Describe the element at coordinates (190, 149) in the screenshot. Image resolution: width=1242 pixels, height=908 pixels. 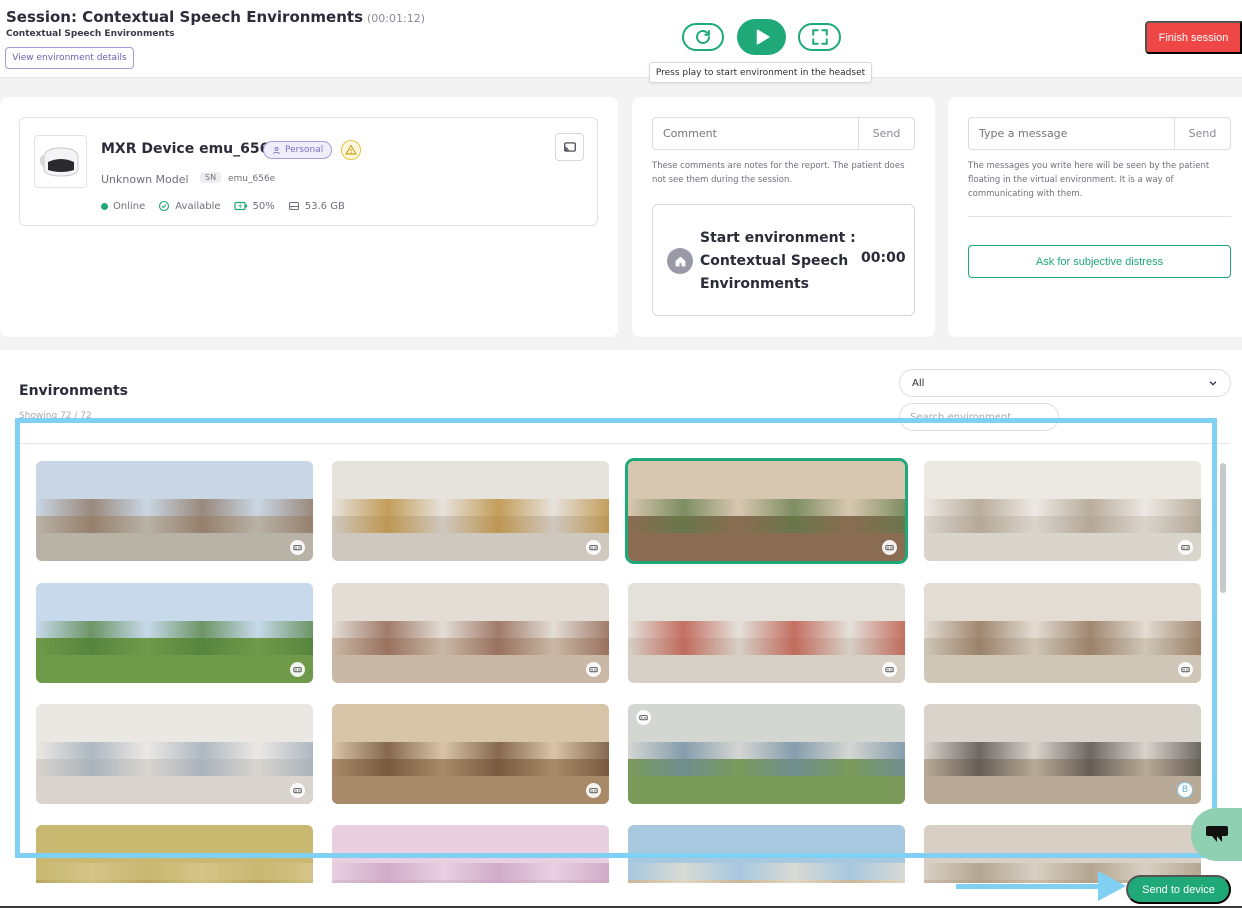
I see `device-name: MXR Device emu_656e` at that location.